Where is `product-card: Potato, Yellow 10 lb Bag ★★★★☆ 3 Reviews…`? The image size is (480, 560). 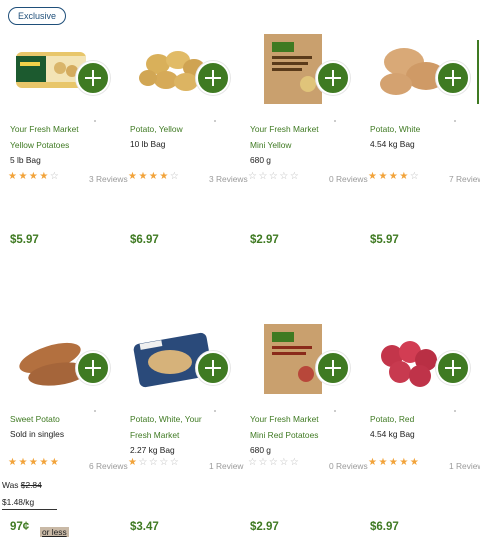 product-card: Potato, Yellow 10 lb Bag ★★★★☆ 3 Reviews… is located at coordinates (188, 135).